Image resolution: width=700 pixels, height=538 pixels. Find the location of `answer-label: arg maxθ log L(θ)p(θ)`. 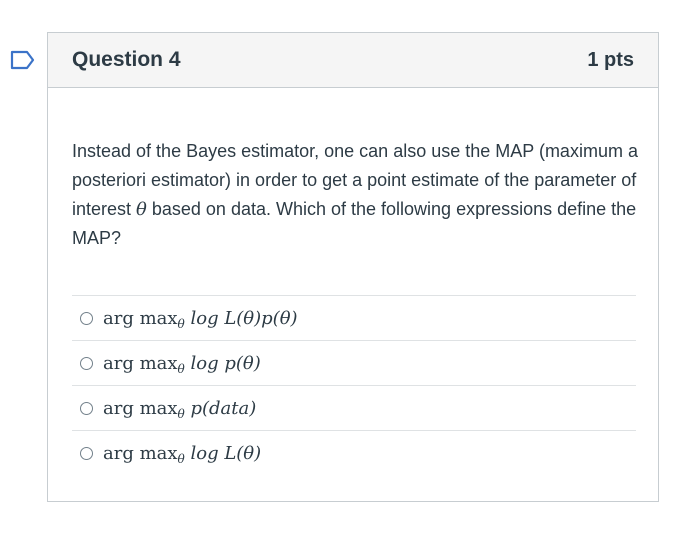

answer-label: arg maxθ log L(θ)p(θ) is located at coordinates (200, 319).